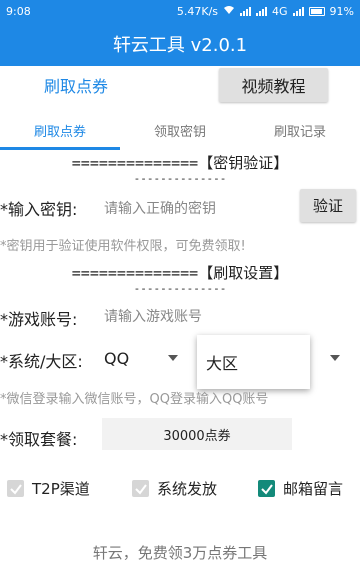 This screenshot has height=562, width=360. Describe the element at coordinates (160, 208) in the screenshot. I see `key-input: 请输入正确的密钥` at that location.